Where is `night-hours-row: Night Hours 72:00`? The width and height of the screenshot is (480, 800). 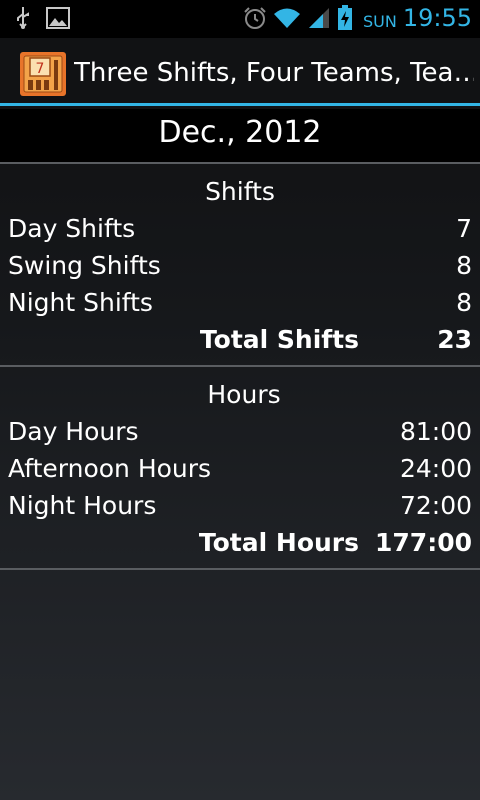
night-hours-row: Night Hours 72:00 is located at coordinates (240, 509).